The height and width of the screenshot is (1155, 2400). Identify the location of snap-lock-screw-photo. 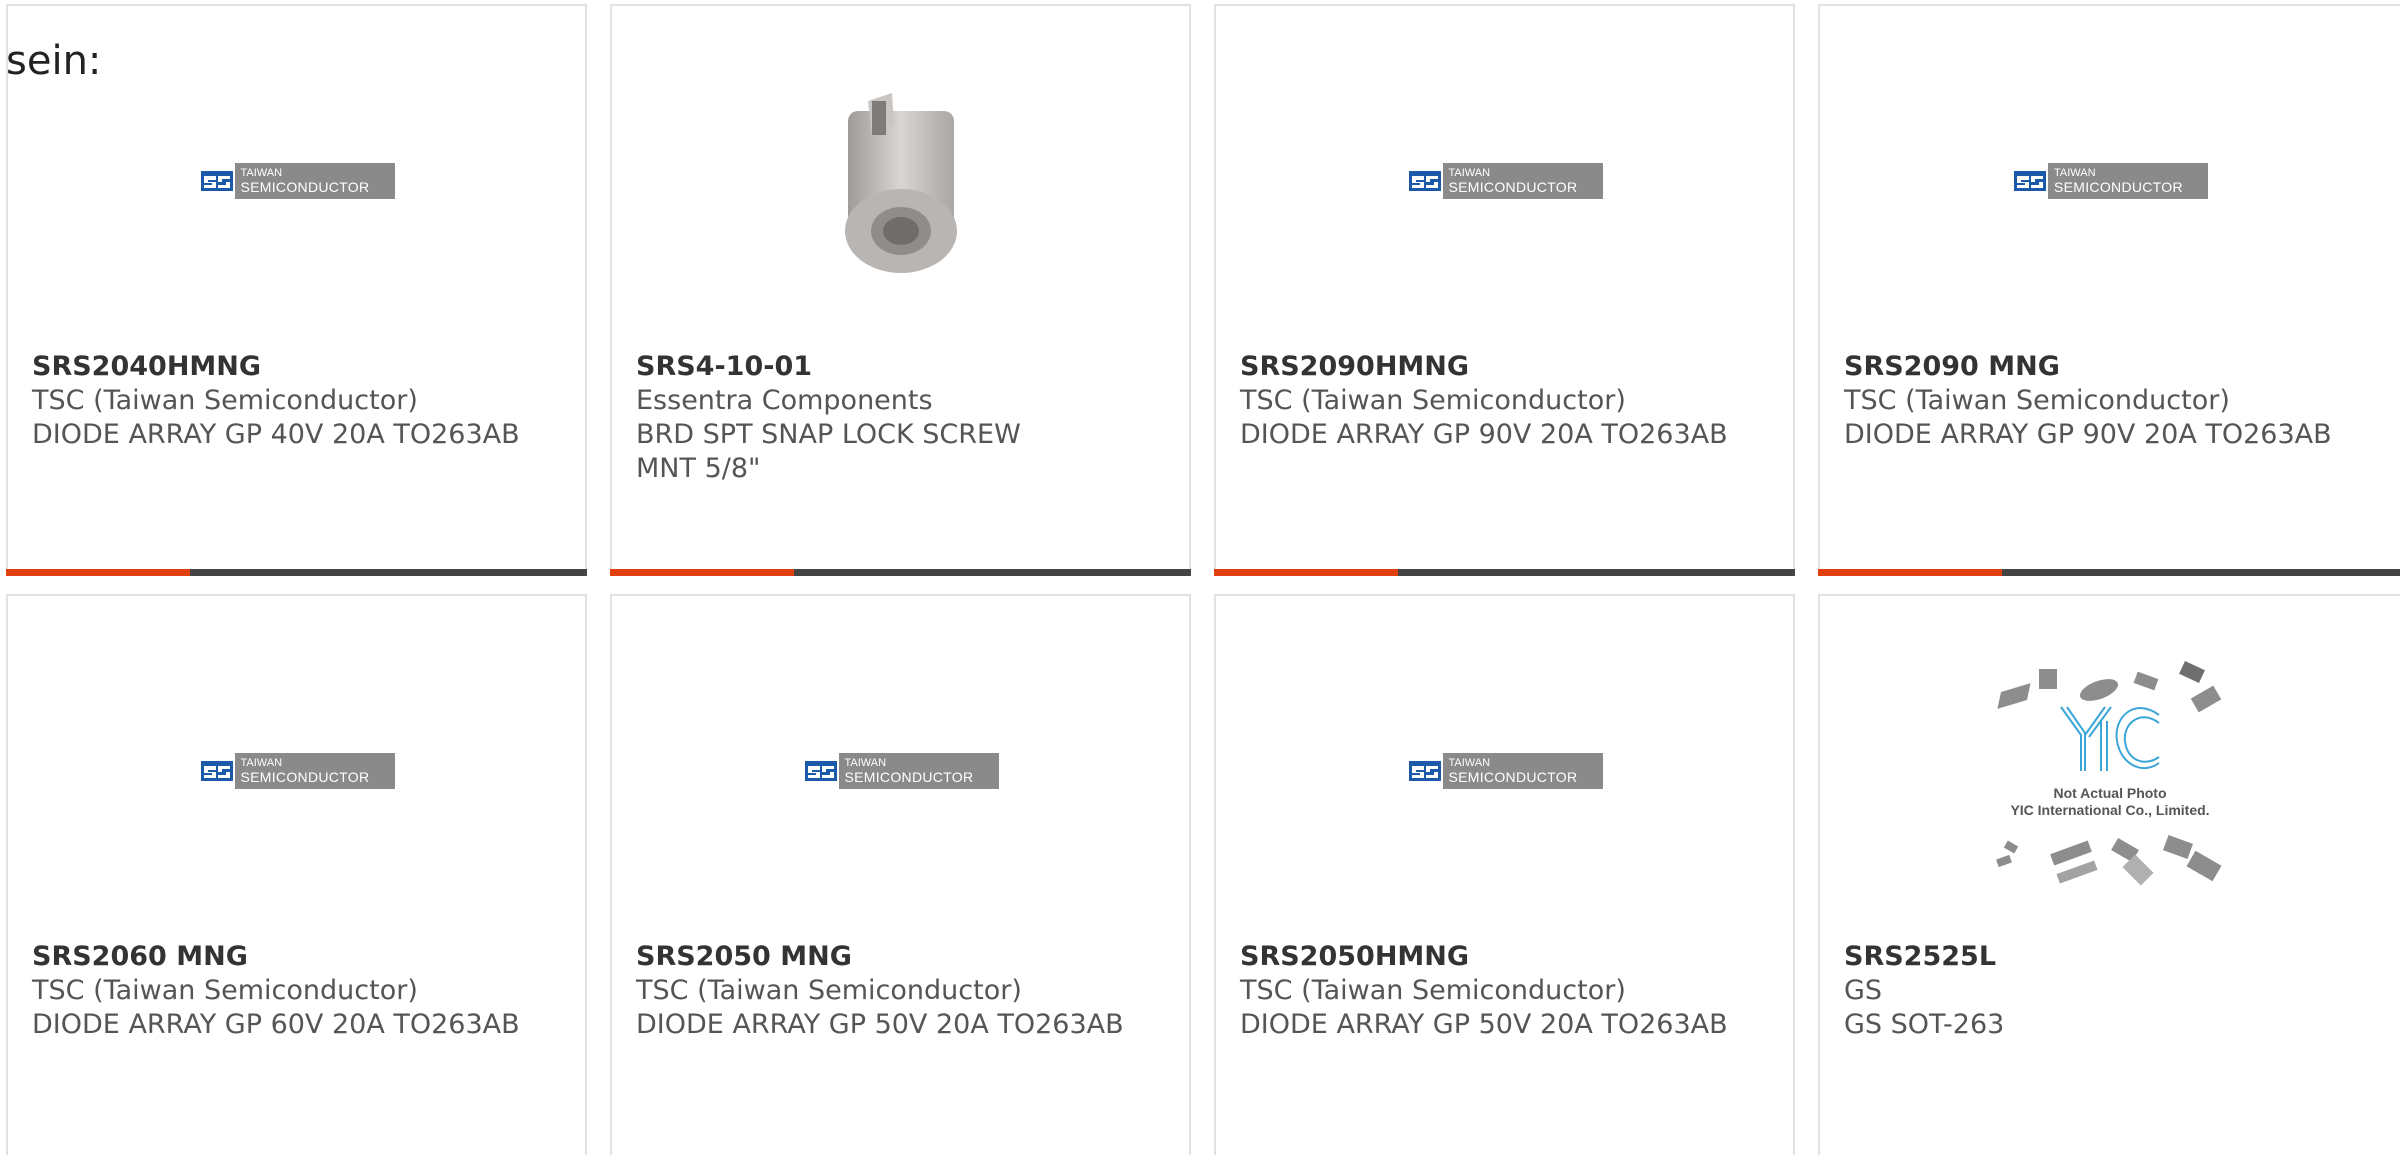
(900, 183).